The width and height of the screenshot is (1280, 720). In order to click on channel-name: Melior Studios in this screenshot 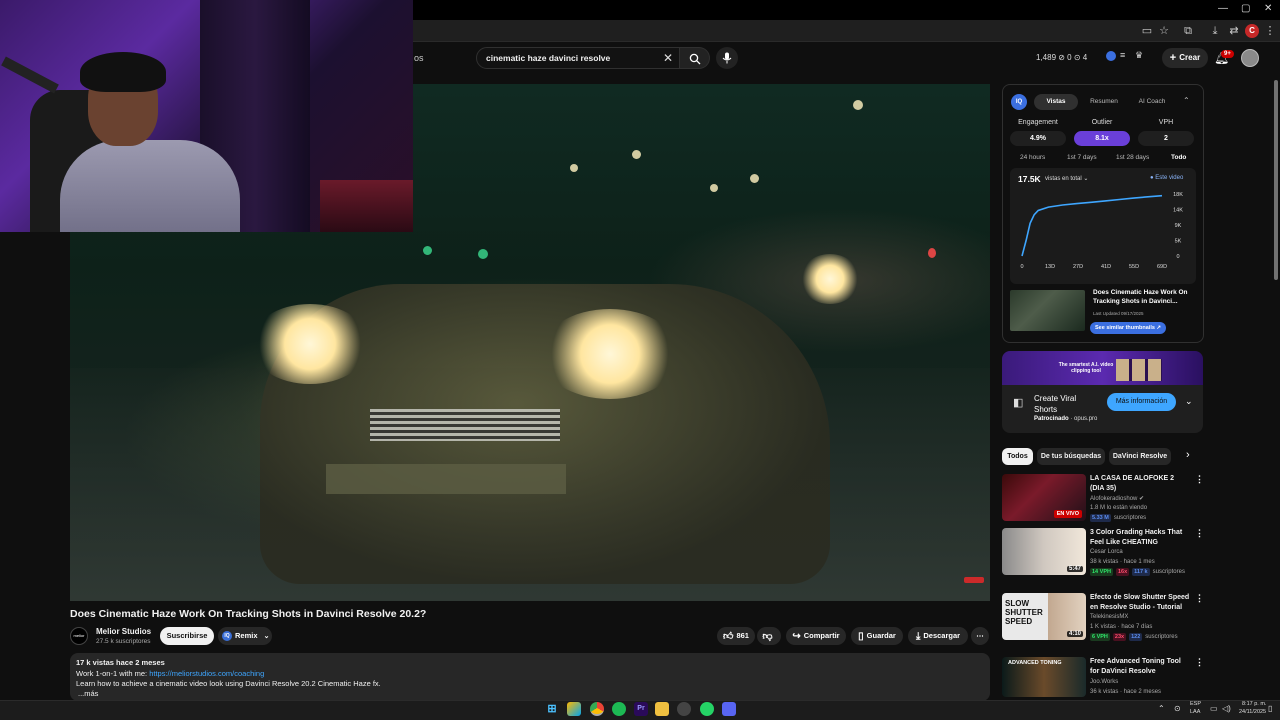, I will do `click(123, 631)`.